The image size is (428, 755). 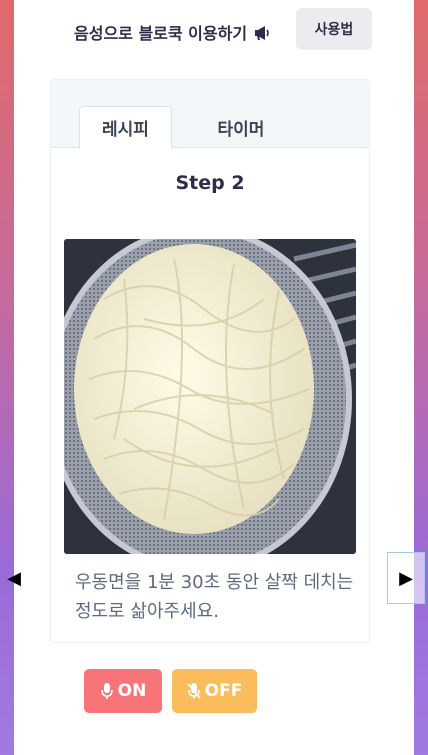 I want to click on previous-step-button: ◀, so click(x=14, y=578).